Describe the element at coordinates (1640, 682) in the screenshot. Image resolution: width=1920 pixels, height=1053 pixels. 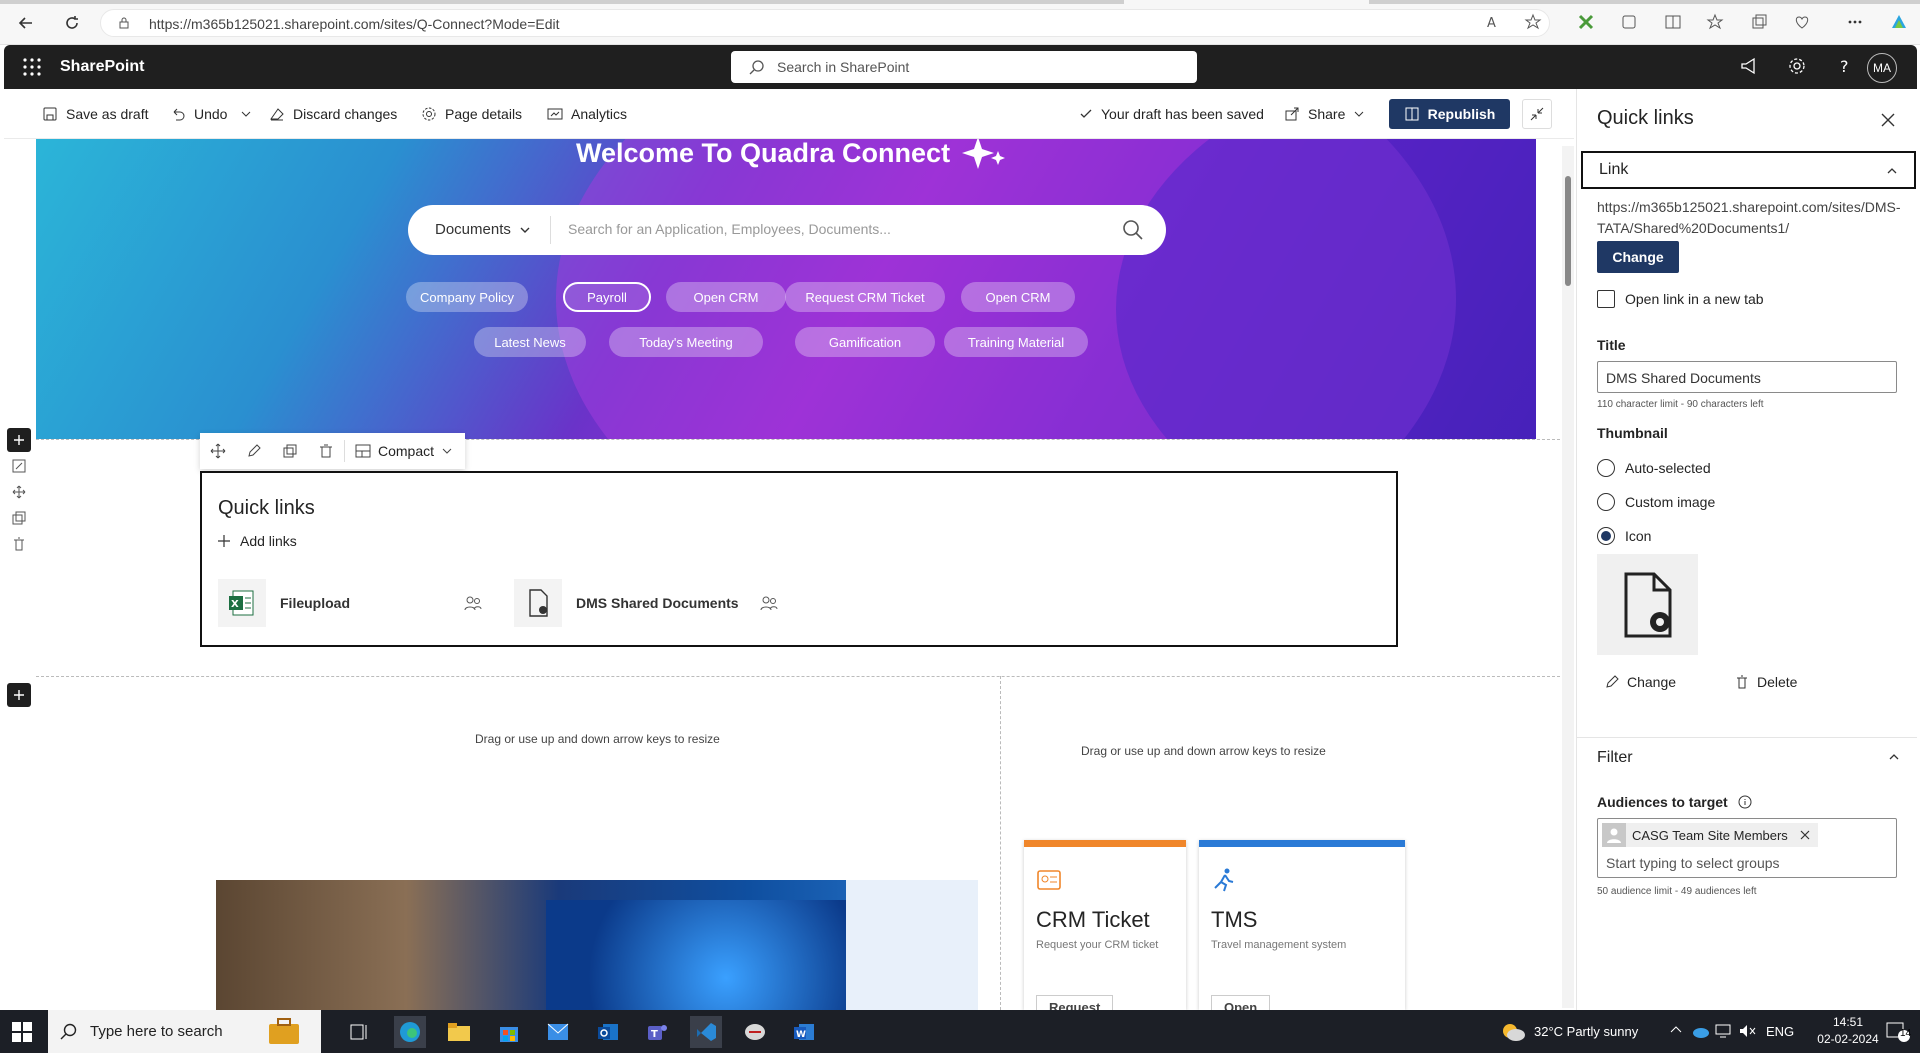
I see `change-icon-button: Change` at that location.